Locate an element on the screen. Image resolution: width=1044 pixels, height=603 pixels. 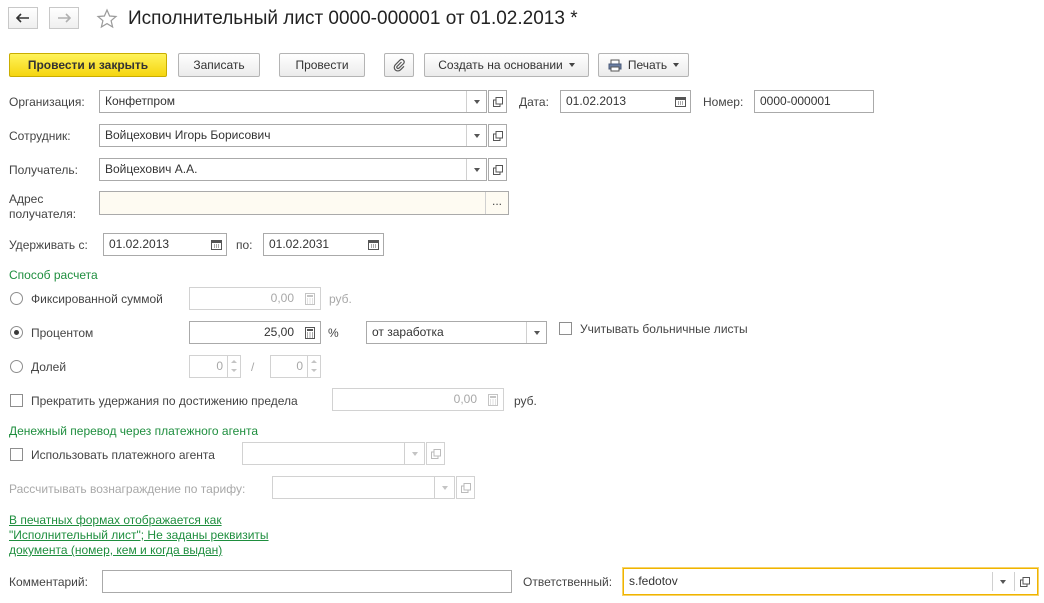
responsible-open-button is located at coordinates (1024, 581).